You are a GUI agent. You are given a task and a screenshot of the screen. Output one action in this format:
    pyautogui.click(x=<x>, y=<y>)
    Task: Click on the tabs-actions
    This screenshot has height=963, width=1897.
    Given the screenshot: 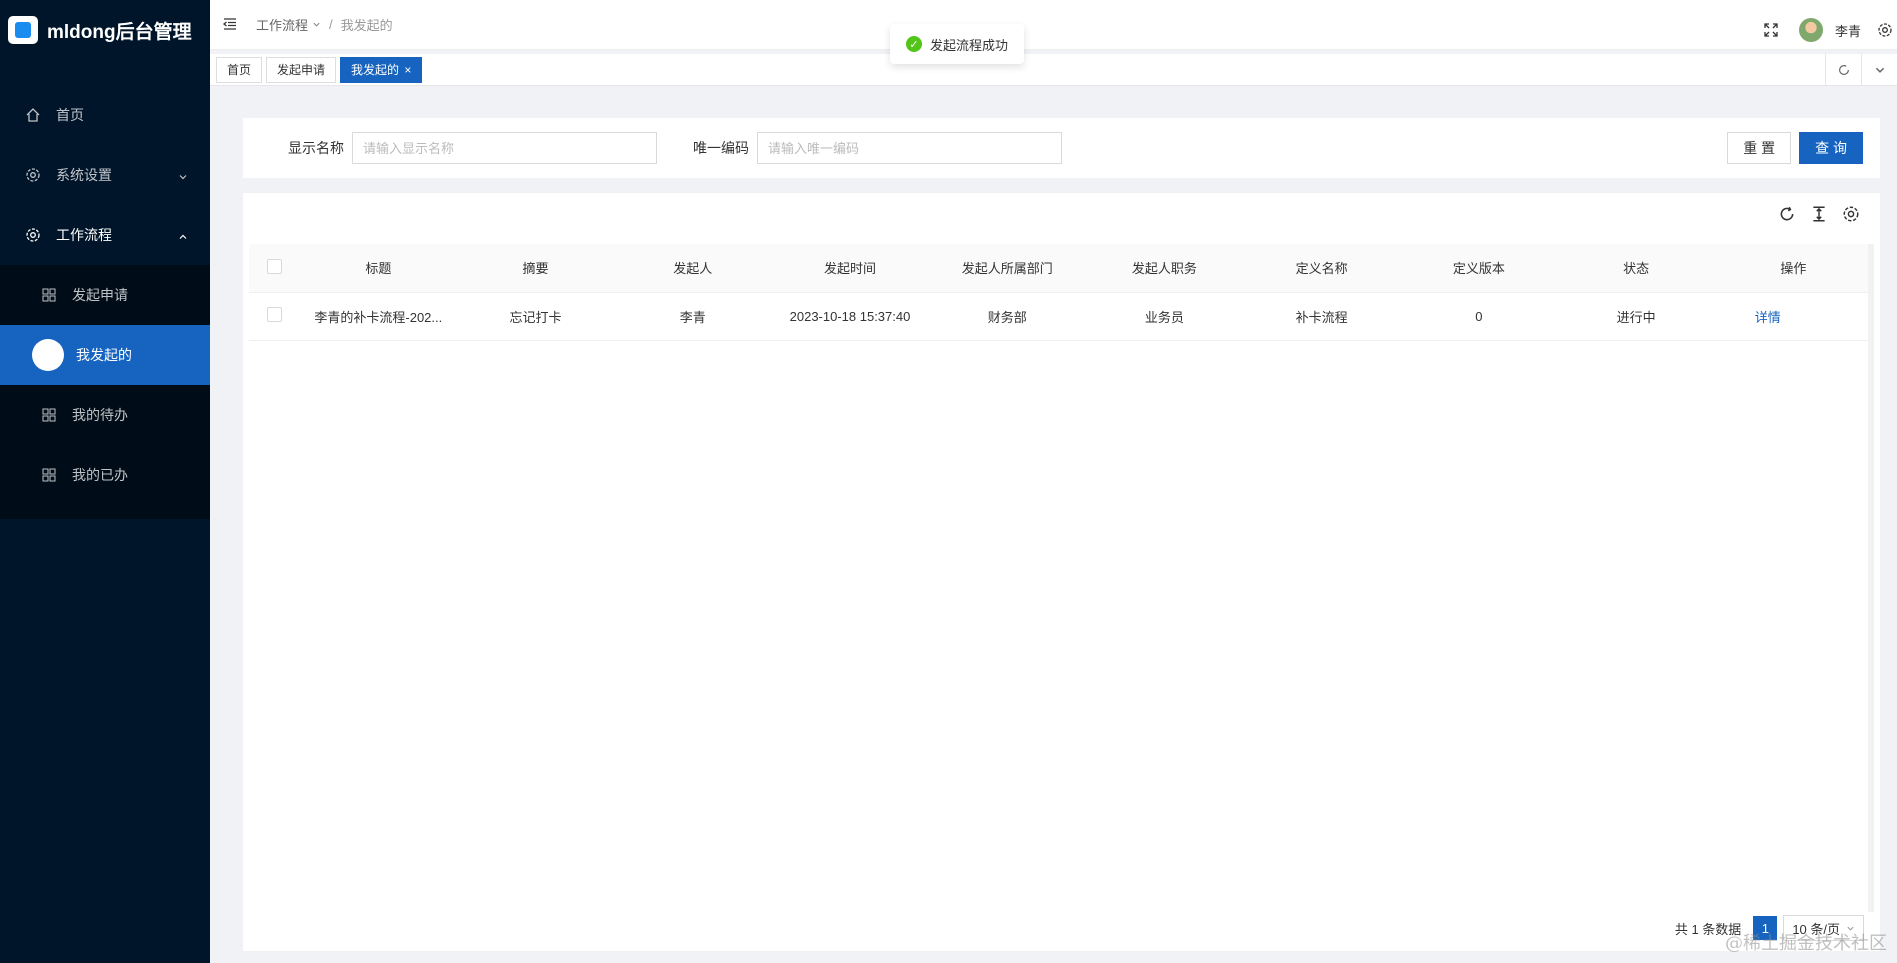 What is the action you would take?
    pyautogui.click(x=1861, y=70)
    